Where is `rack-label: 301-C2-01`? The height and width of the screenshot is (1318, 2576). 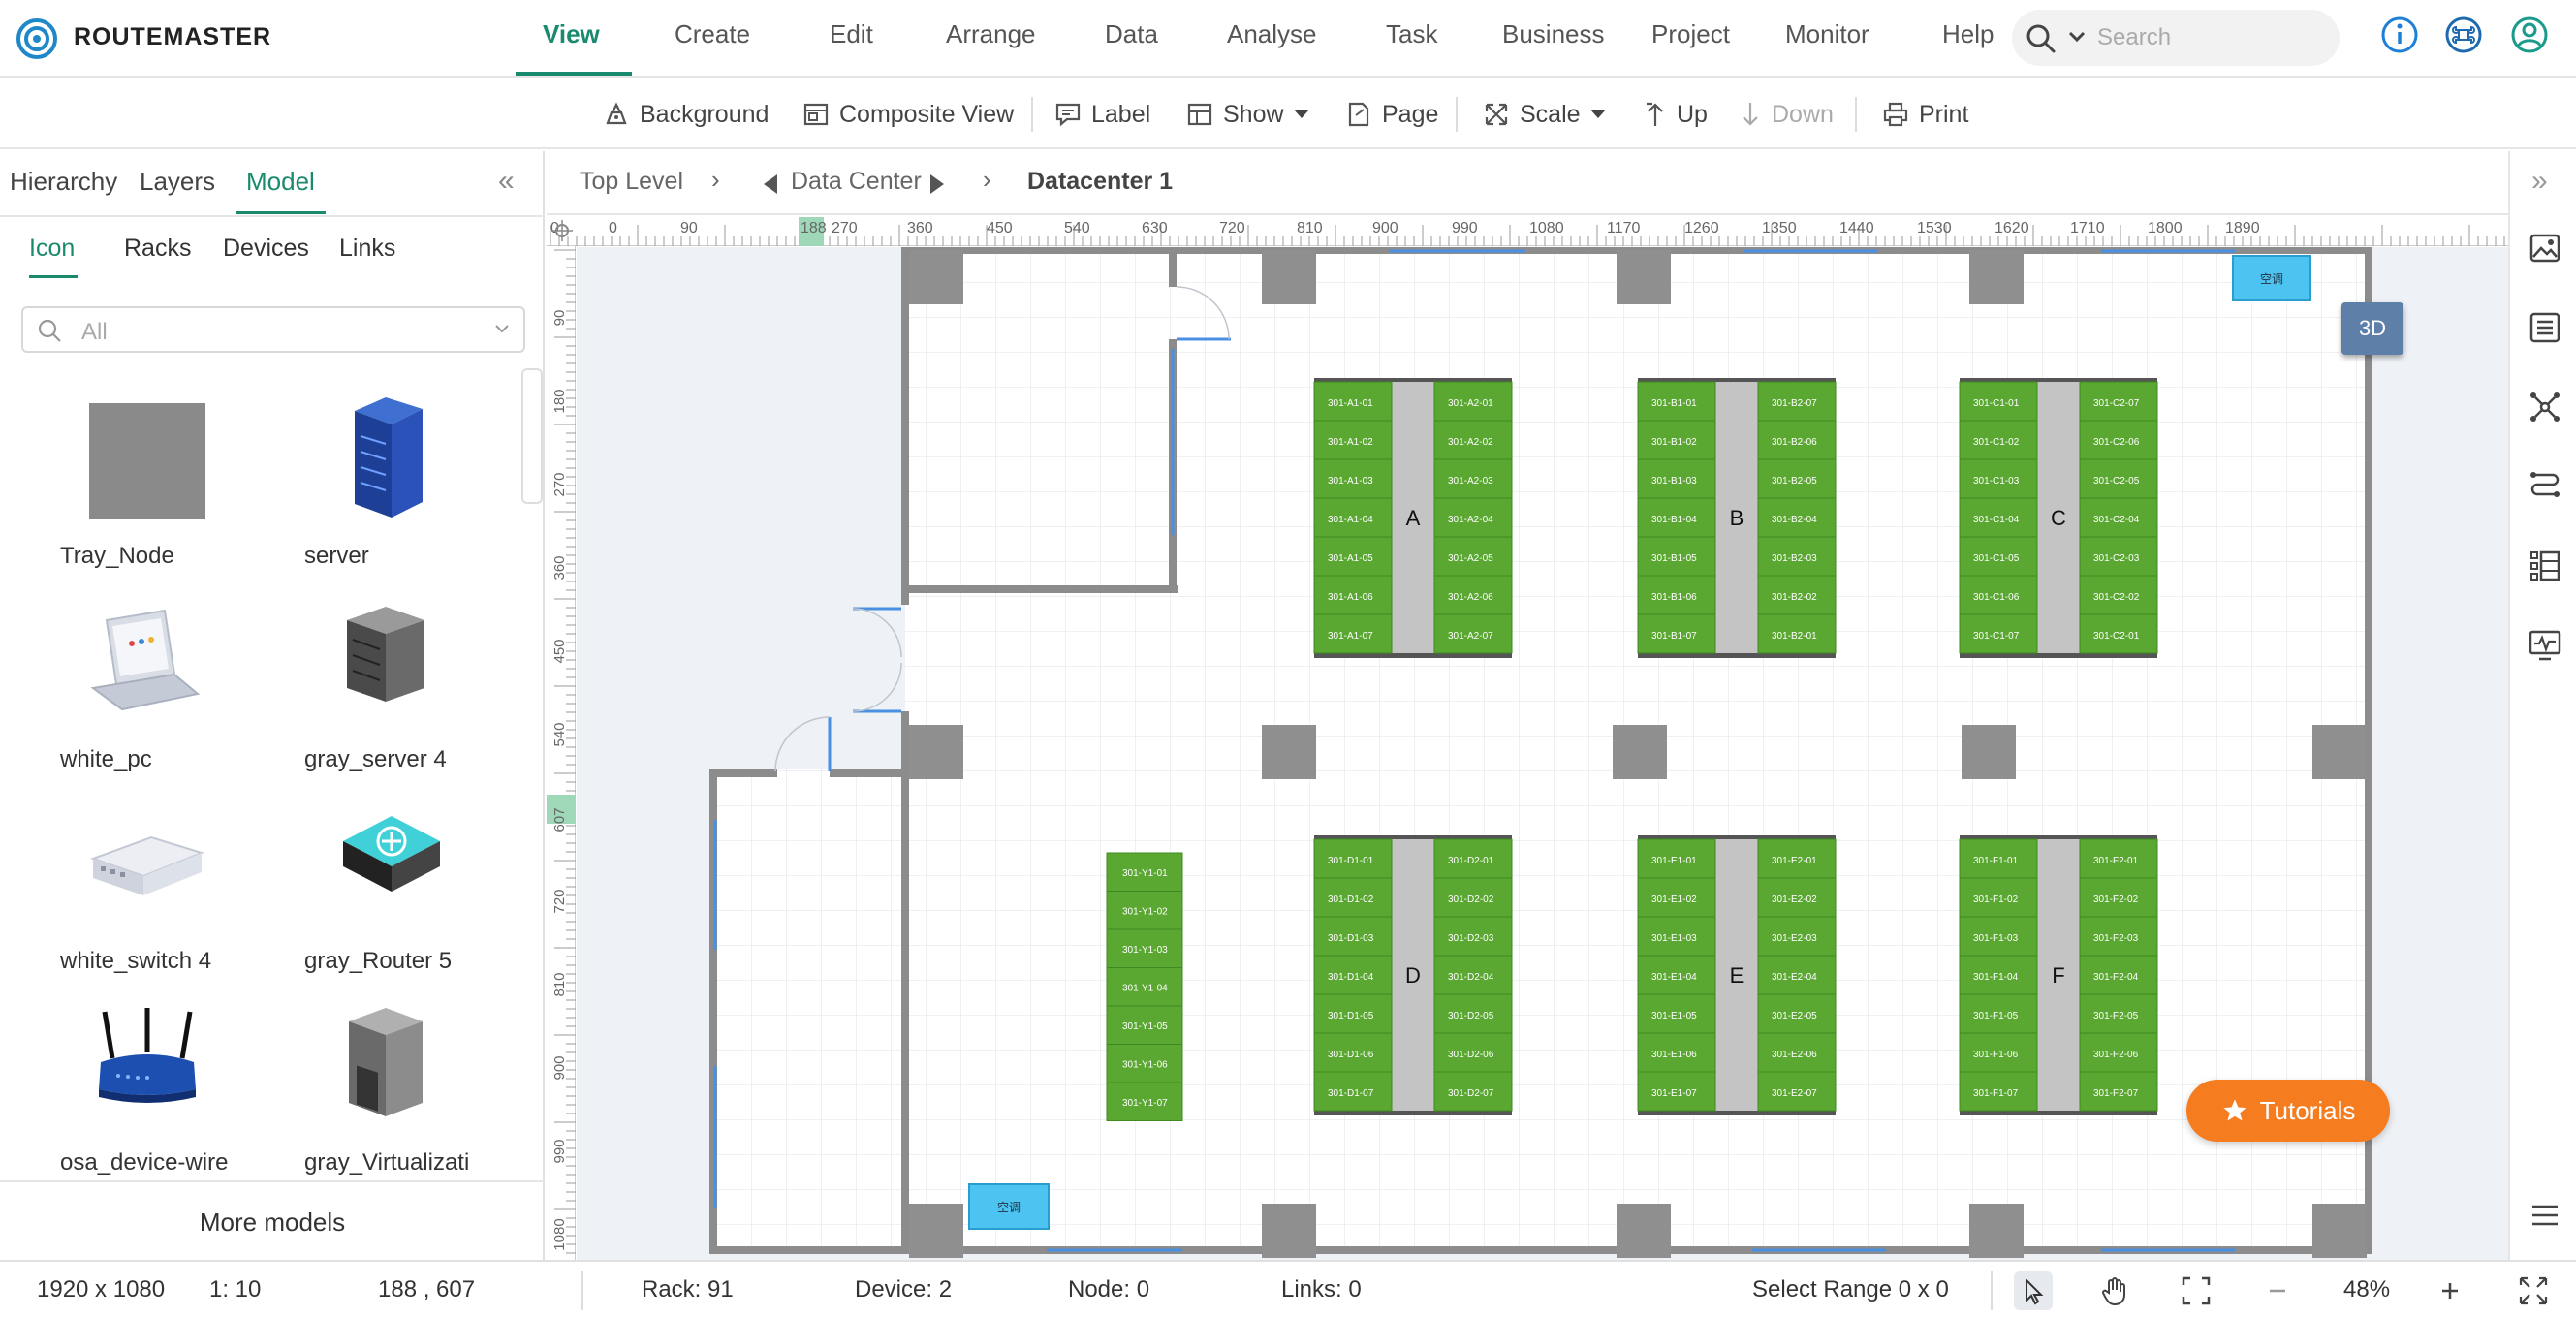
rack-label: 301-C2-01 is located at coordinates (2116, 636).